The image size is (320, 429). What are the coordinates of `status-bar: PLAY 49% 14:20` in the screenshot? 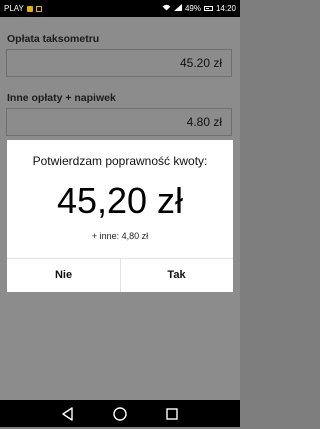 It's located at (120, 8).